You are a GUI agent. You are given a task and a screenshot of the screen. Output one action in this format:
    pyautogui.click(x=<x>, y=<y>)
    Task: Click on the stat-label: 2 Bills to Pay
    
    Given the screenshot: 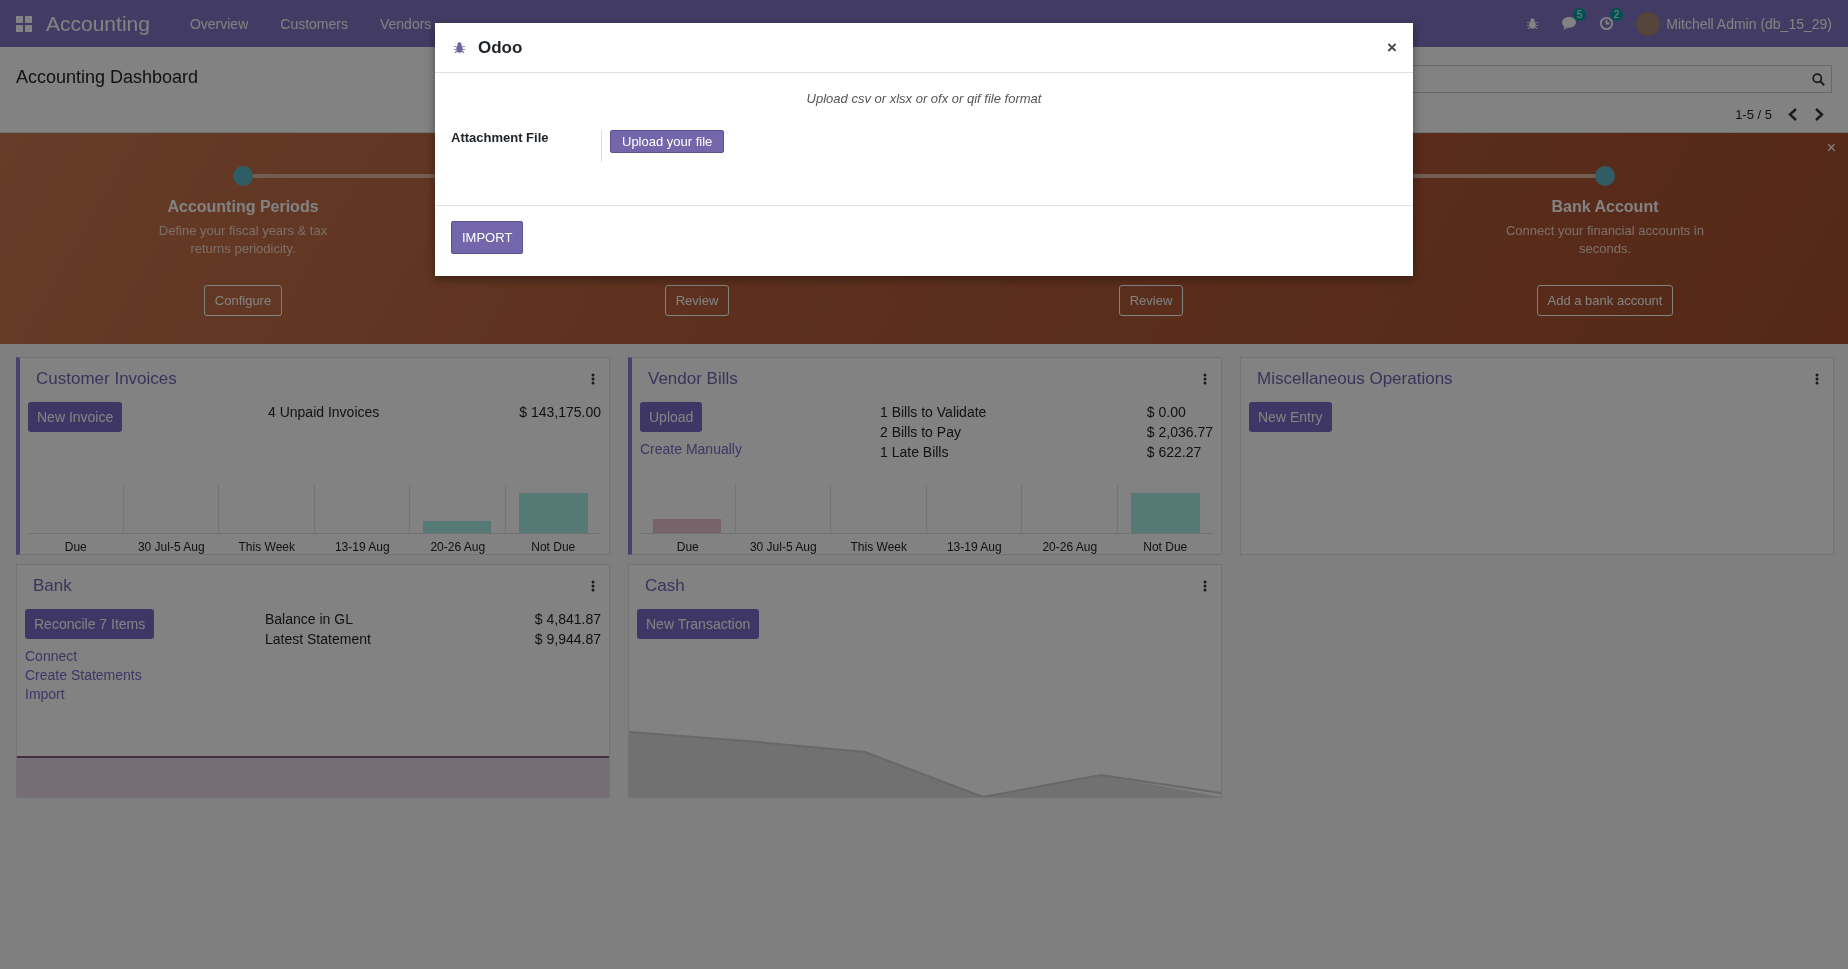 What is the action you would take?
    pyautogui.click(x=1013, y=432)
    